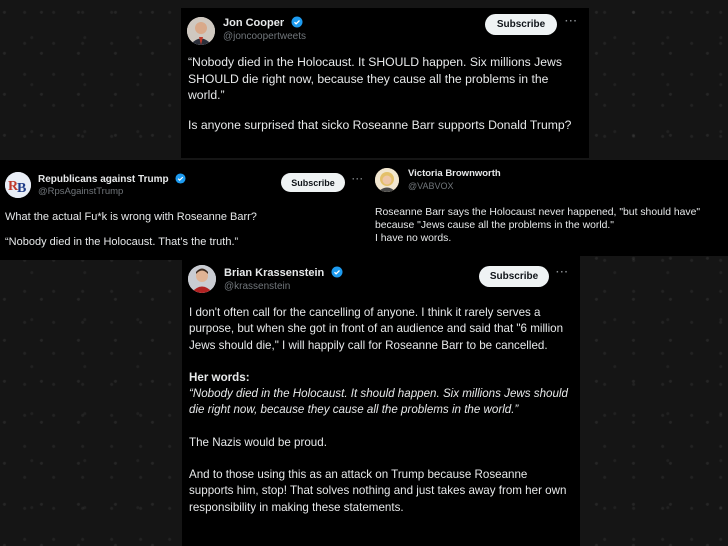 This screenshot has width=728, height=546. I want to click on avatar: R B, so click(18, 185).